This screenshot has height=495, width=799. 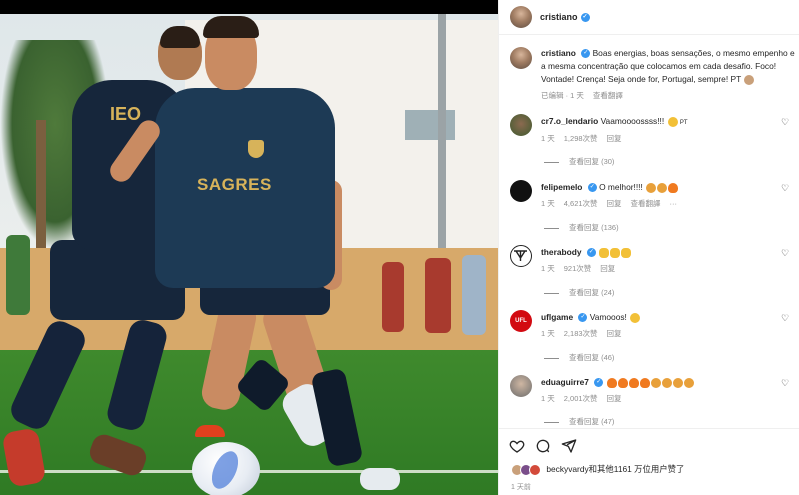 What do you see at coordinates (579, 292) in the screenshot?
I see `view-replies-button: 查看回复 (24)` at bounding box center [579, 292].